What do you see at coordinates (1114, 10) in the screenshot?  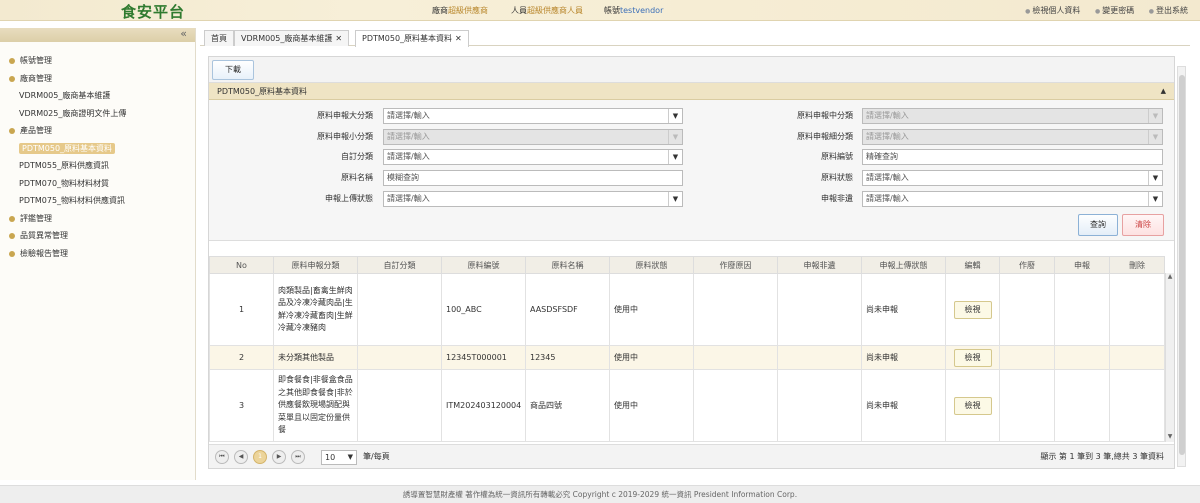 I see `change-password-link: 變更密碼` at bounding box center [1114, 10].